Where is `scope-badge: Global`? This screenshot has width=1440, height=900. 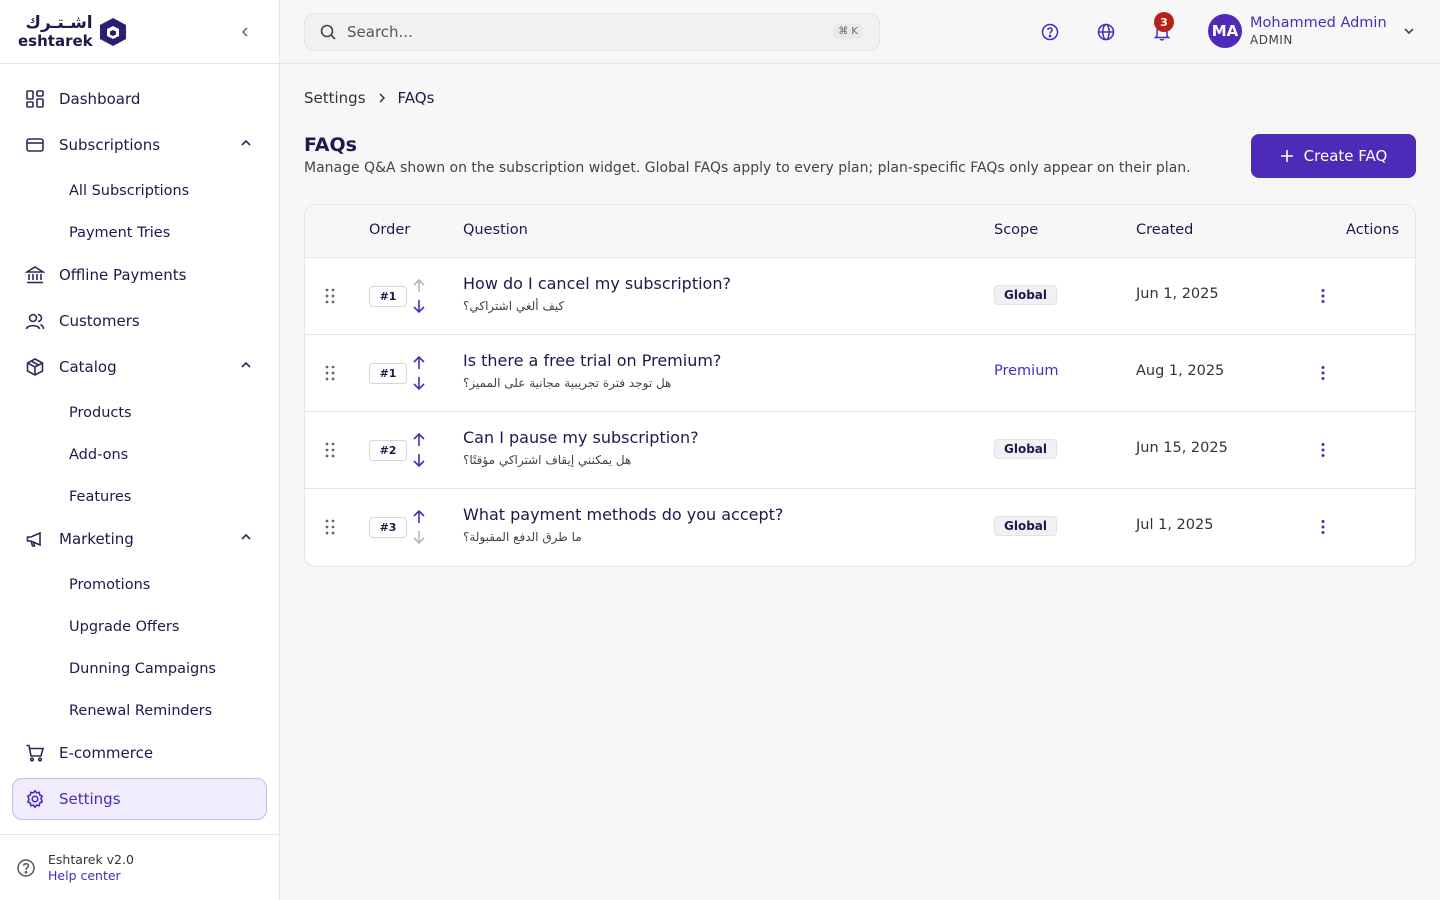 scope-badge: Global is located at coordinates (1026, 295).